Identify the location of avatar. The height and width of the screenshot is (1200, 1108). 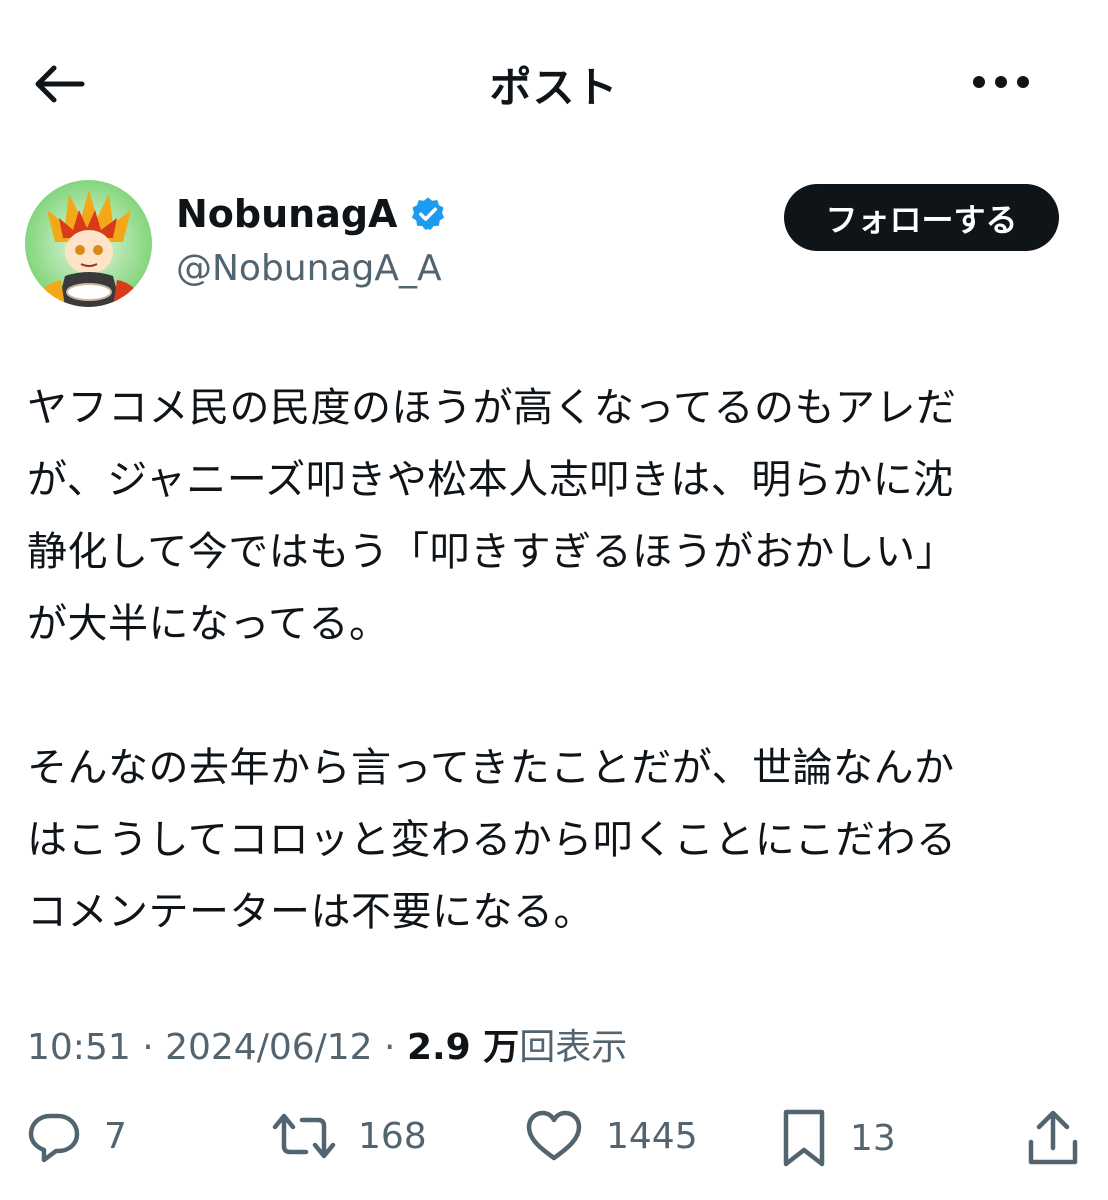
(88, 243).